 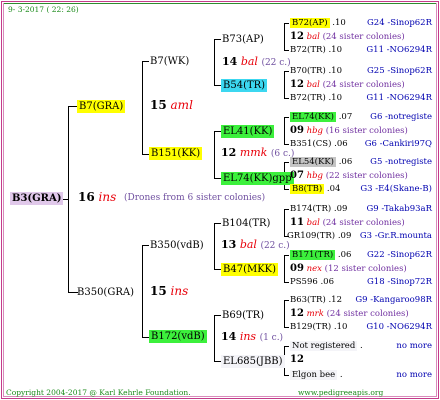 I want to click on gen4-queen: B63(TR), so click(x=308, y=300).